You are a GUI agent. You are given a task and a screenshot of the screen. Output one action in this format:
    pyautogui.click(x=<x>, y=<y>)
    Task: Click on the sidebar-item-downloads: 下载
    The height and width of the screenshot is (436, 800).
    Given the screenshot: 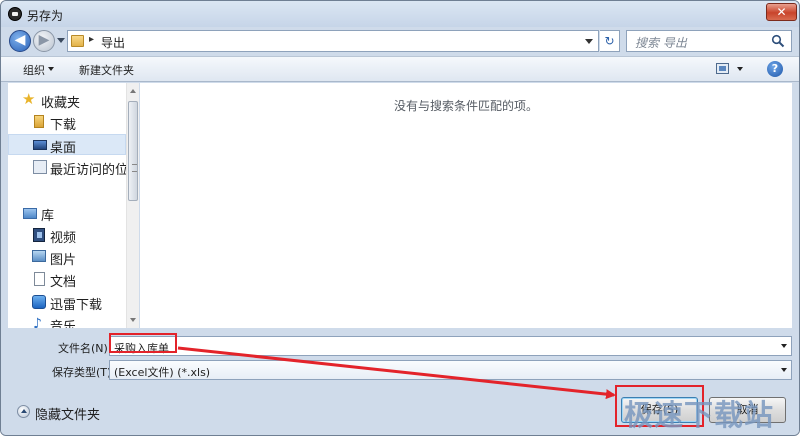 What is the action you would take?
    pyautogui.click(x=67, y=122)
    